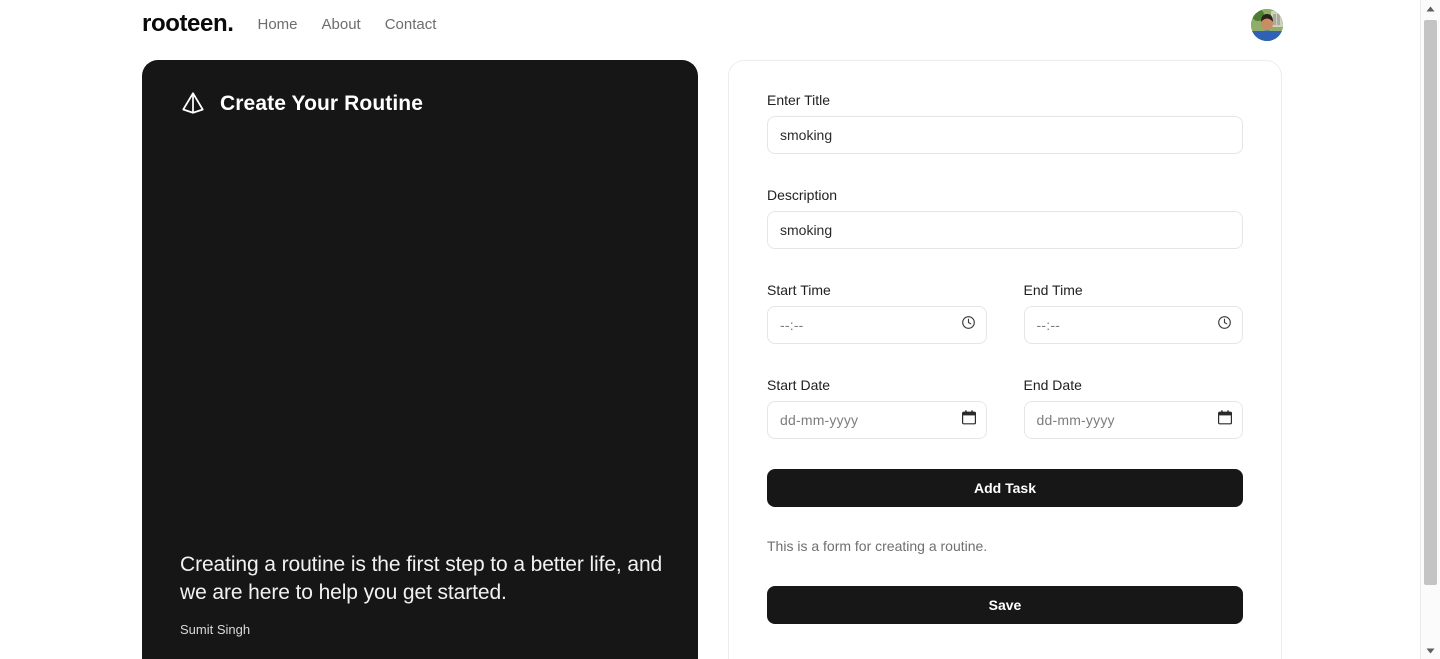 The height and width of the screenshot is (659, 1440). What do you see at coordinates (1430, 8) in the screenshot?
I see `scroll-up-arrow-icon` at bounding box center [1430, 8].